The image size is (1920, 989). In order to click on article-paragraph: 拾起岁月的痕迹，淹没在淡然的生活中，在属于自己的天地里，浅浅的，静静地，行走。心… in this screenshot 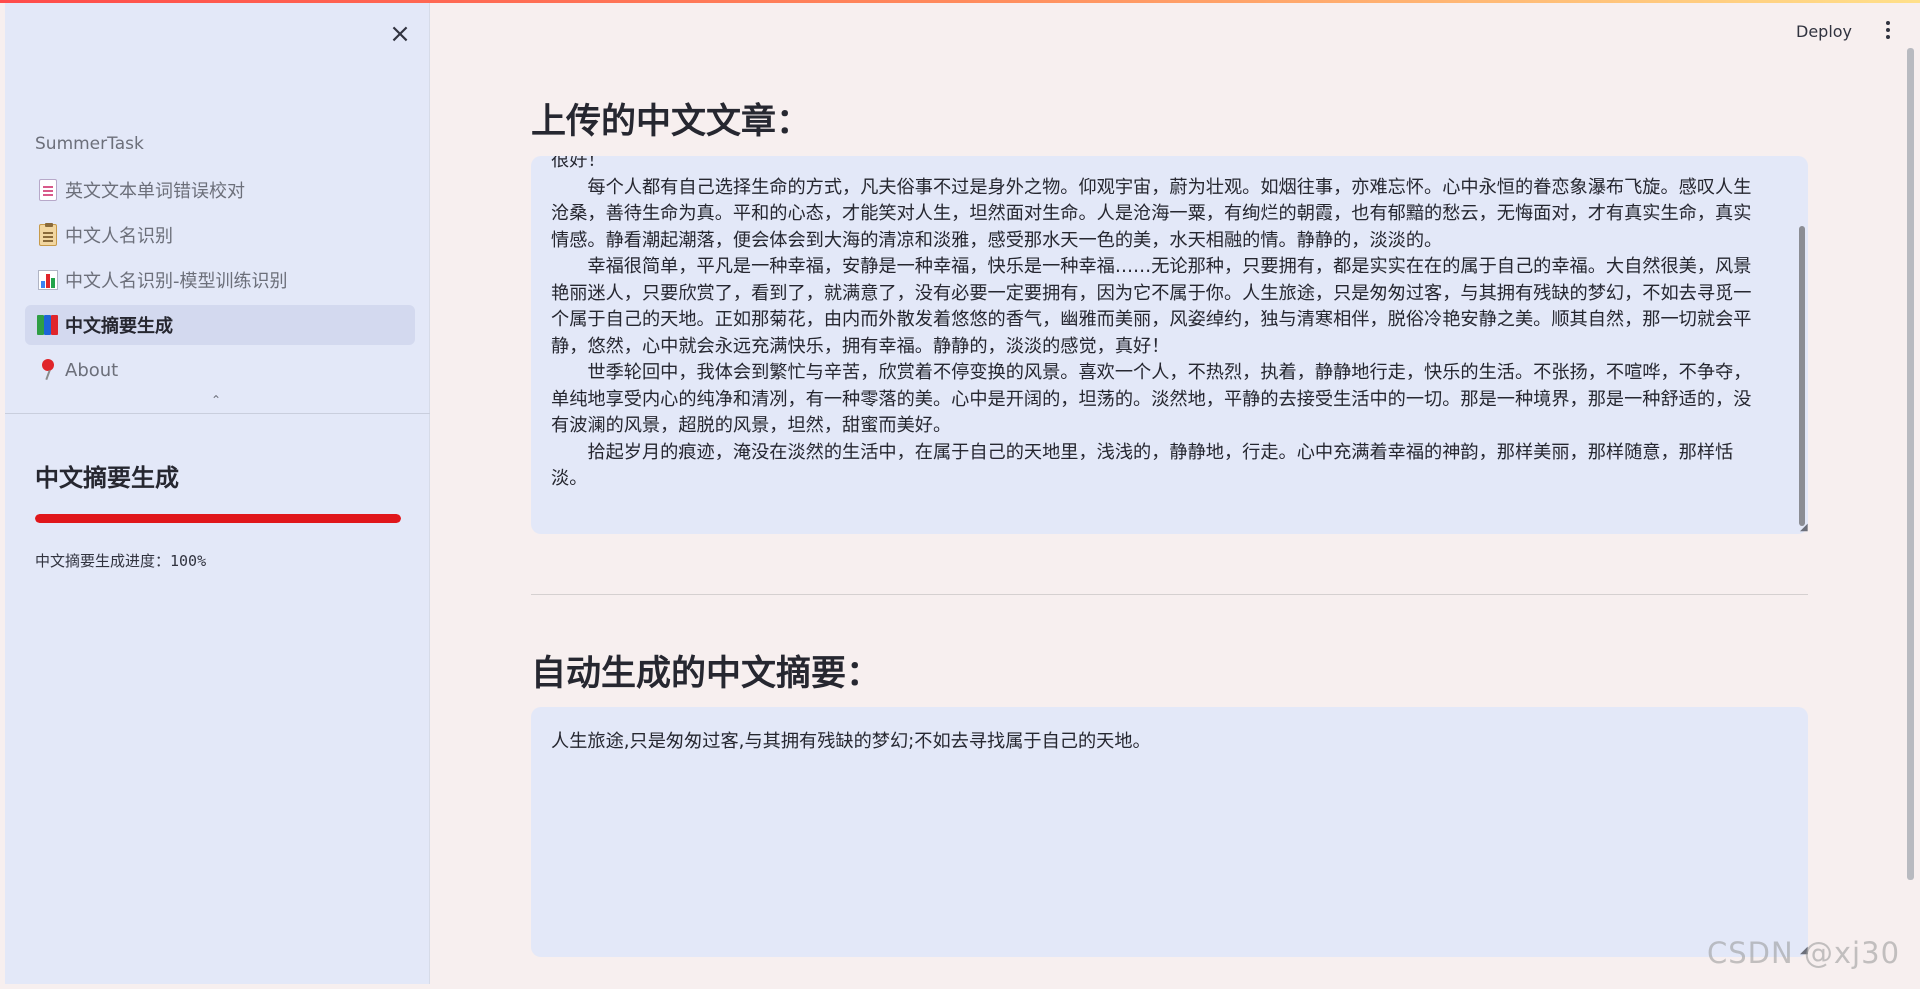, I will do `click(1142, 465)`.